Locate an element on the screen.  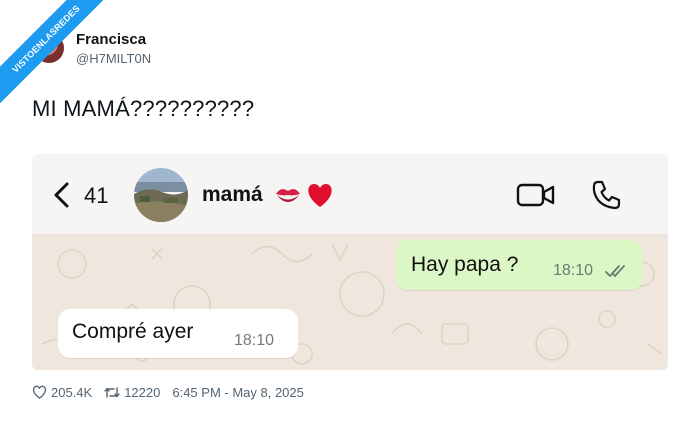
incoming-message-bubble: Compré ayer 18:10 is located at coordinates (178, 333).